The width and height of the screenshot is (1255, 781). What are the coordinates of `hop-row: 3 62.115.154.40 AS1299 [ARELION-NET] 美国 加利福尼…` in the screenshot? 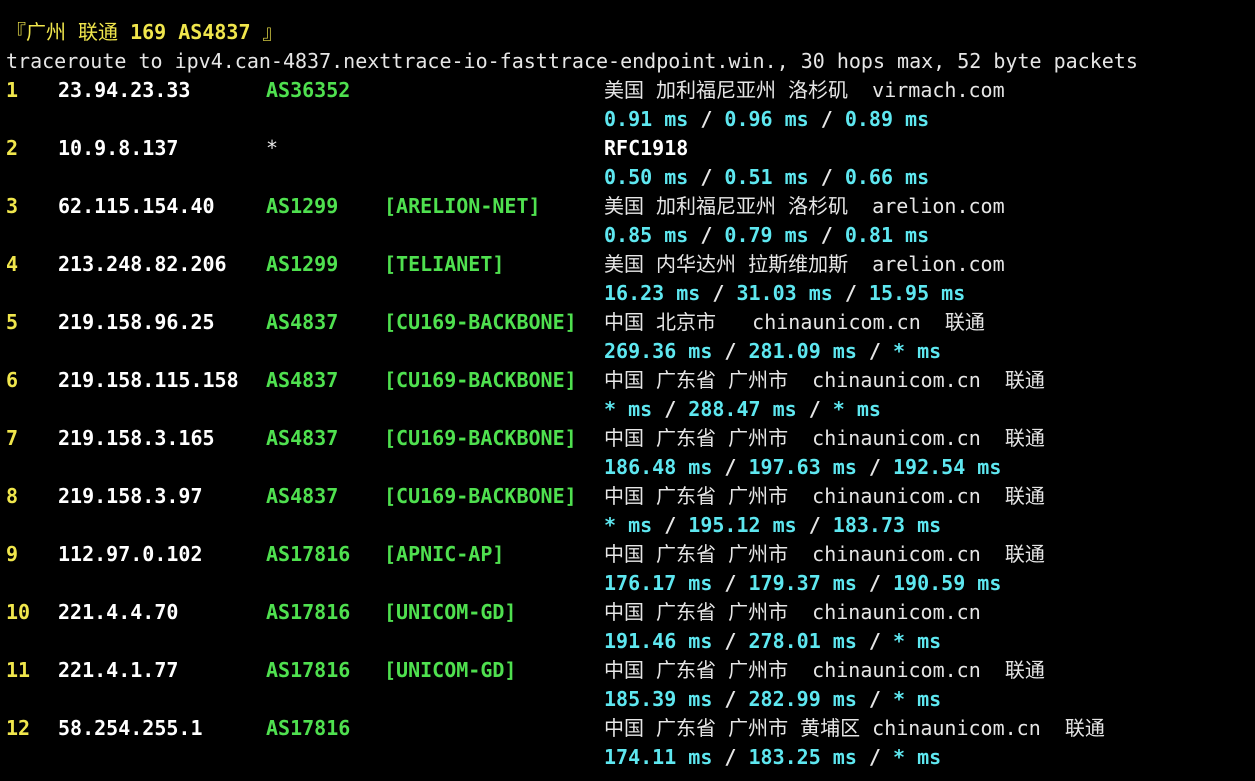 It's located at (627, 206).